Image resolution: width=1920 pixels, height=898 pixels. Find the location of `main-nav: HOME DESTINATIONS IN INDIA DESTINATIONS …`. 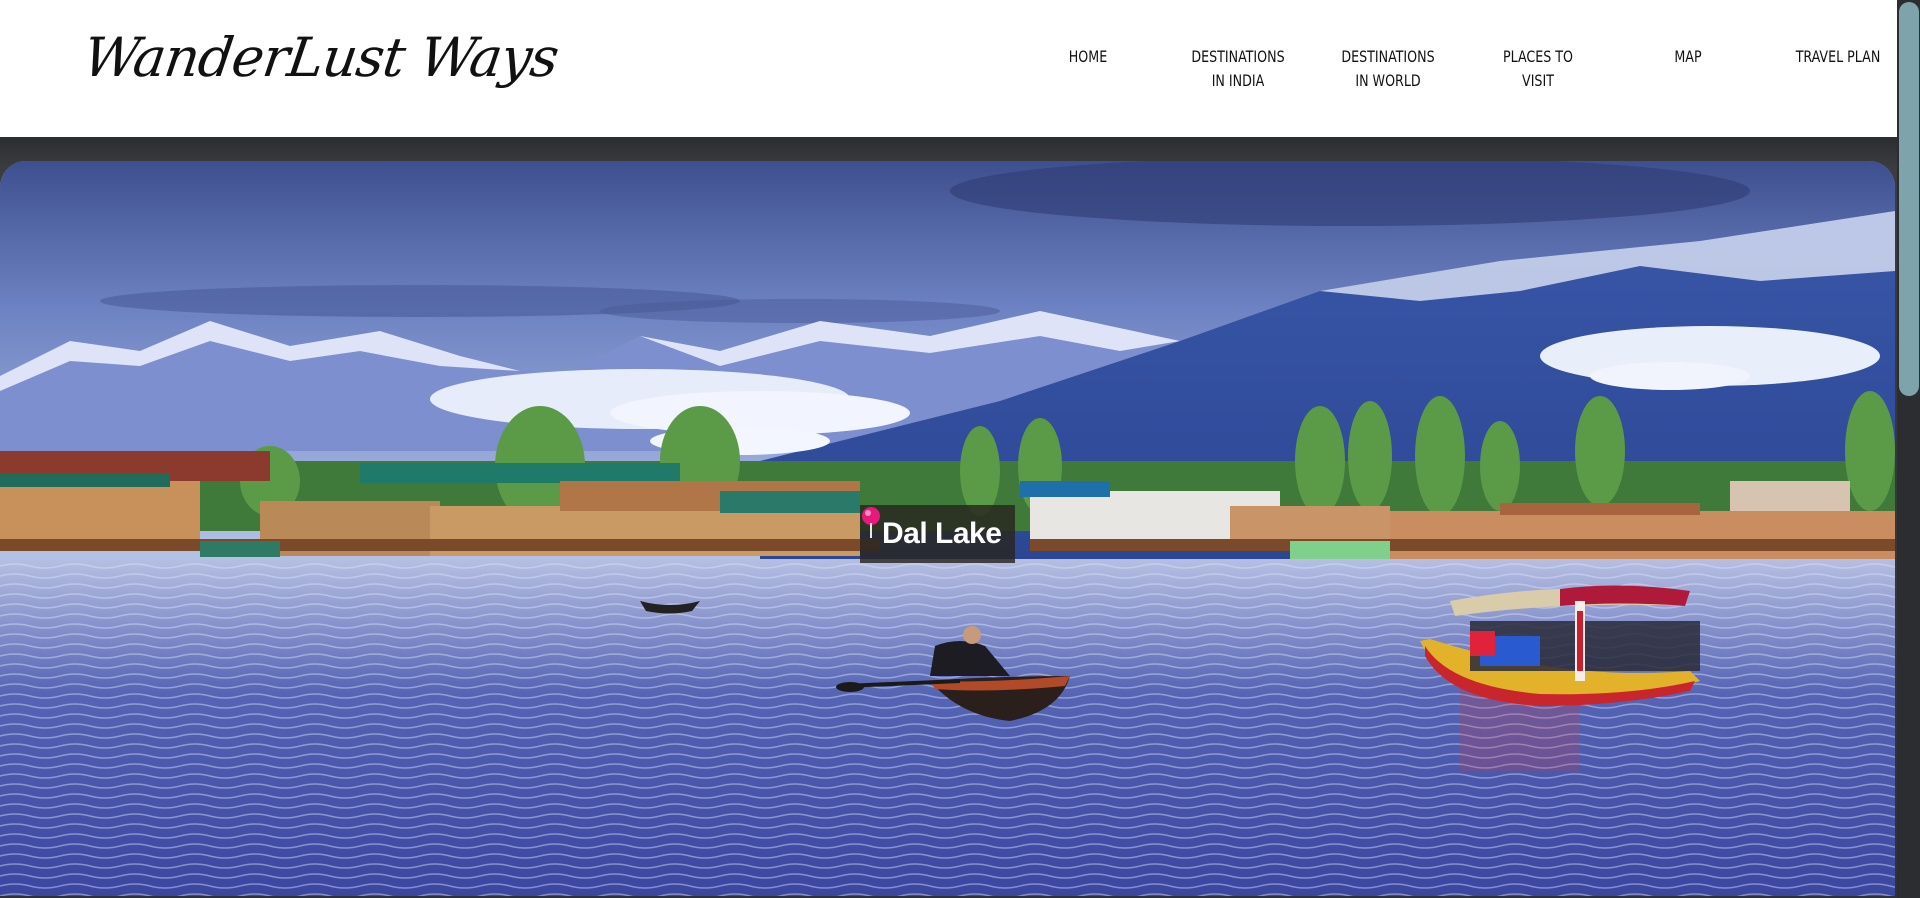

main-nav: HOME DESTINATIONS IN INDIA DESTINATIONS … is located at coordinates (1463, 69).